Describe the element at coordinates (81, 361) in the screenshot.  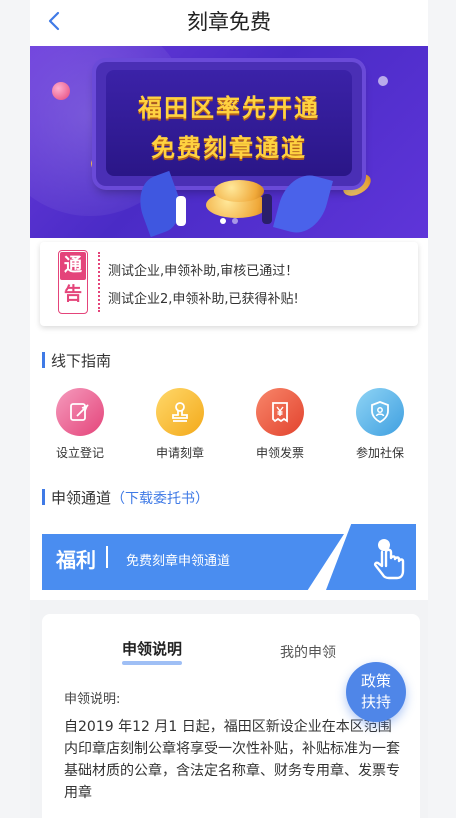
I see `section-title: 线下指南` at that location.